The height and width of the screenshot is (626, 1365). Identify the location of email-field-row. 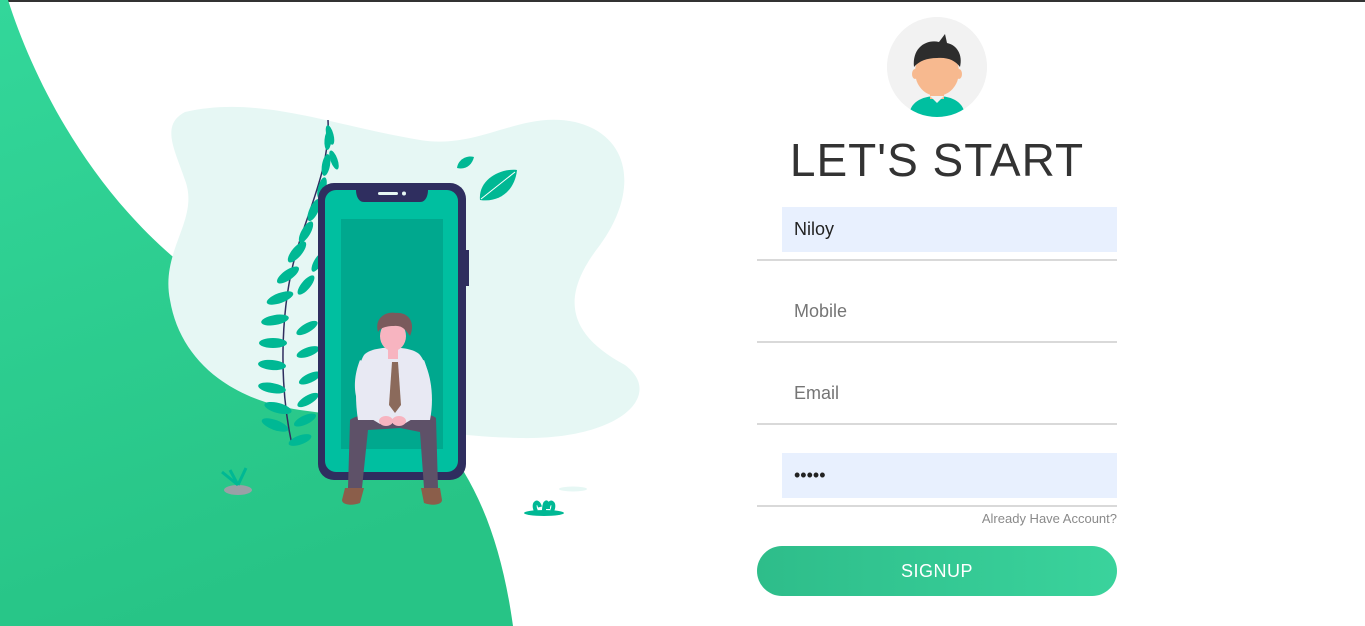
(937, 398).